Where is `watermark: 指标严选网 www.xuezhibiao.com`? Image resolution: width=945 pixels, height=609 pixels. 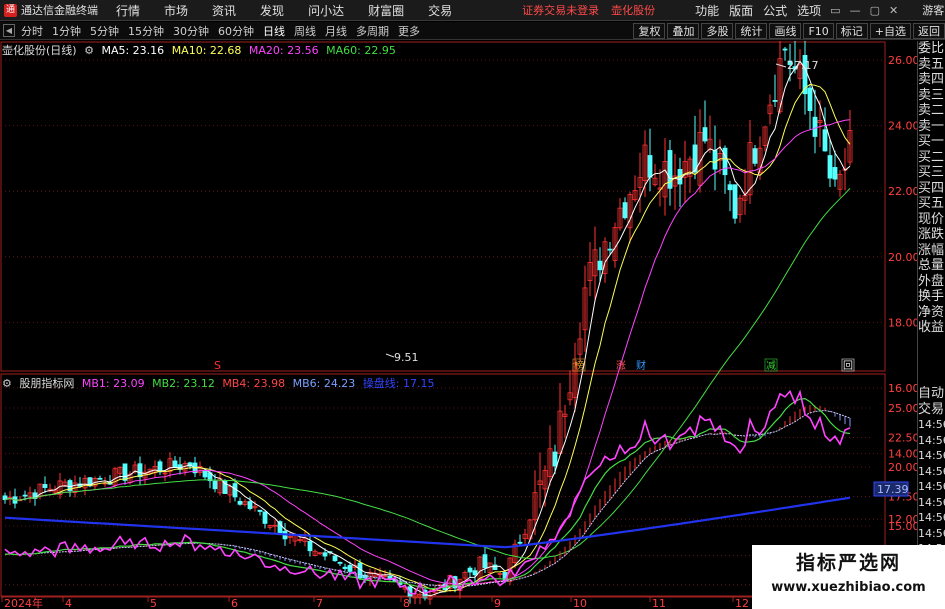 watermark: 指标严选网 www.xuezhibiao.com is located at coordinates (848, 577).